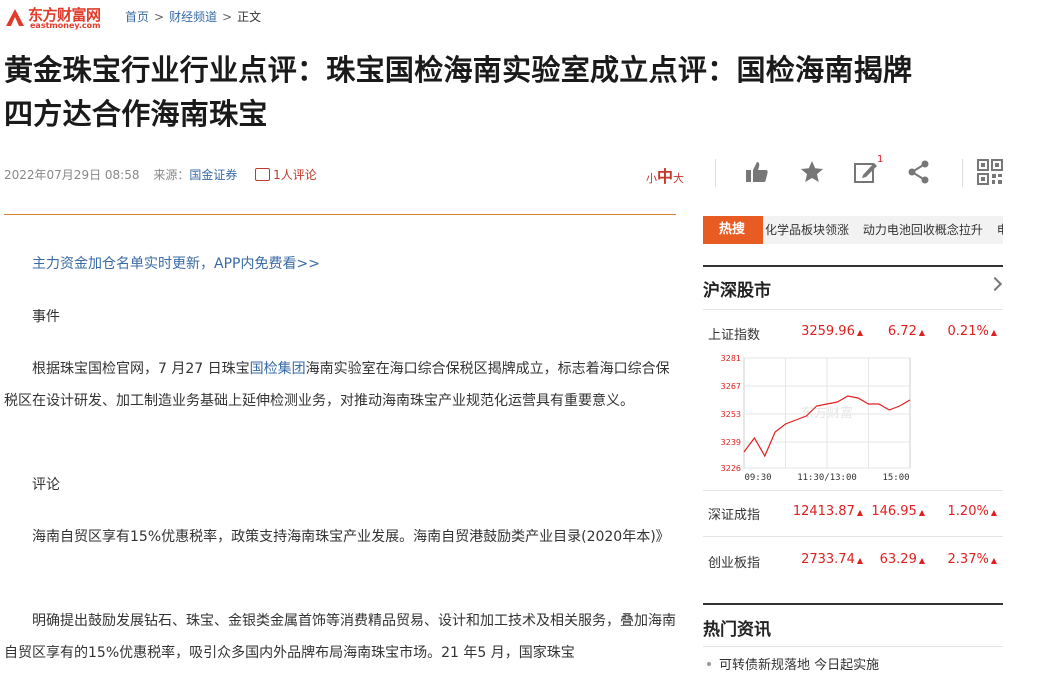  Describe the element at coordinates (968, 331) in the screenshot. I see `index-percent: 0.21%` at that location.